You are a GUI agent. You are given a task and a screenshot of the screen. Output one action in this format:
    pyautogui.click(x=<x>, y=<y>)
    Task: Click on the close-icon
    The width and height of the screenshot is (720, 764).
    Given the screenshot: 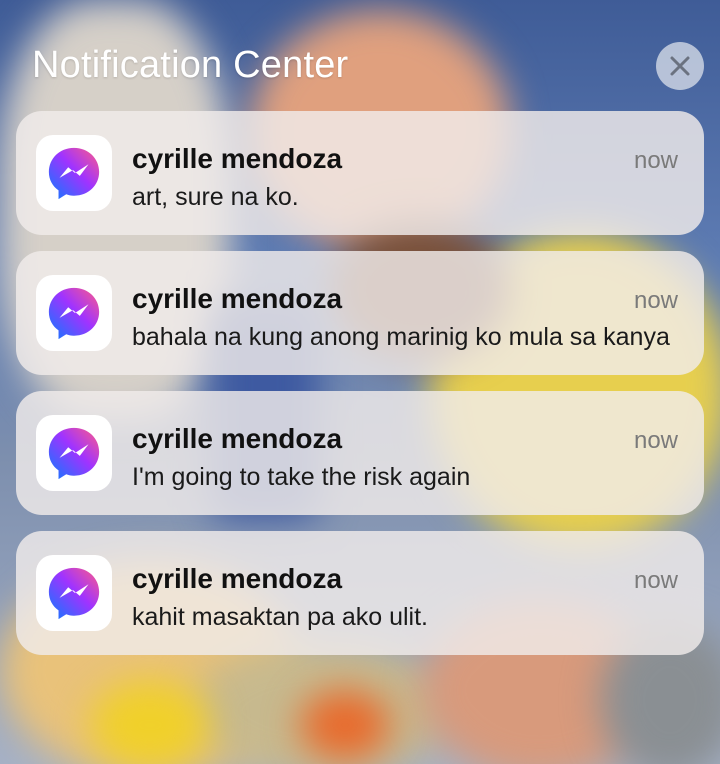 What is the action you would take?
    pyautogui.click(x=680, y=66)
    